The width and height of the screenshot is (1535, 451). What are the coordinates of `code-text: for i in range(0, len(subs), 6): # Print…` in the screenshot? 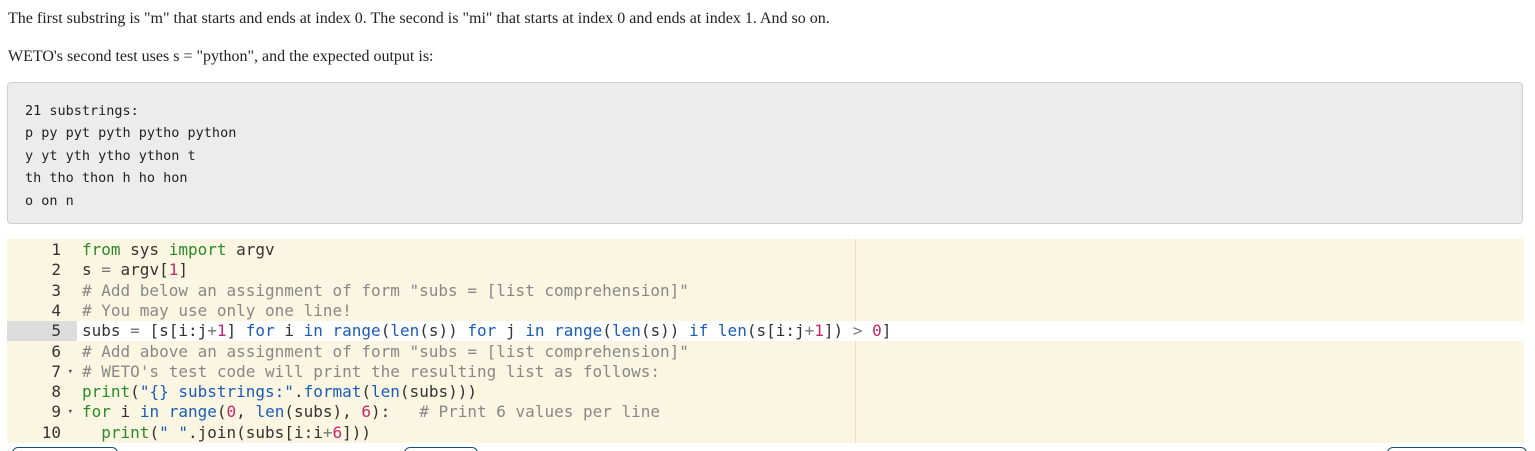 It's located at (371, 412).